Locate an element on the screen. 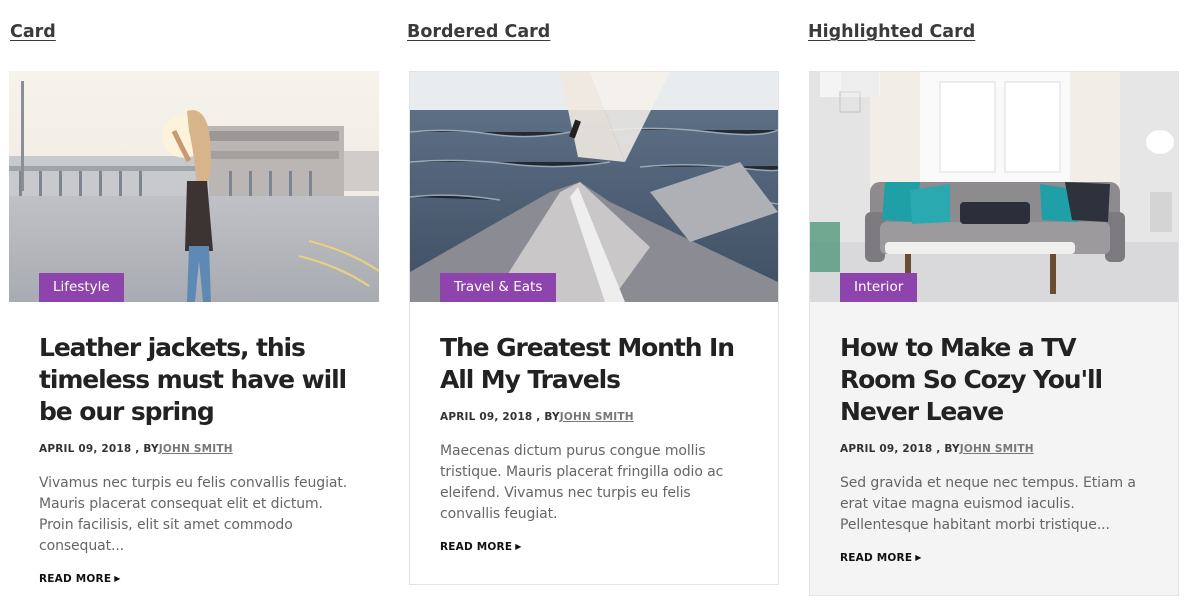 This screenshot has width=1184, height=600. card-image: Lifestyle is located at coordinates (194, 186).